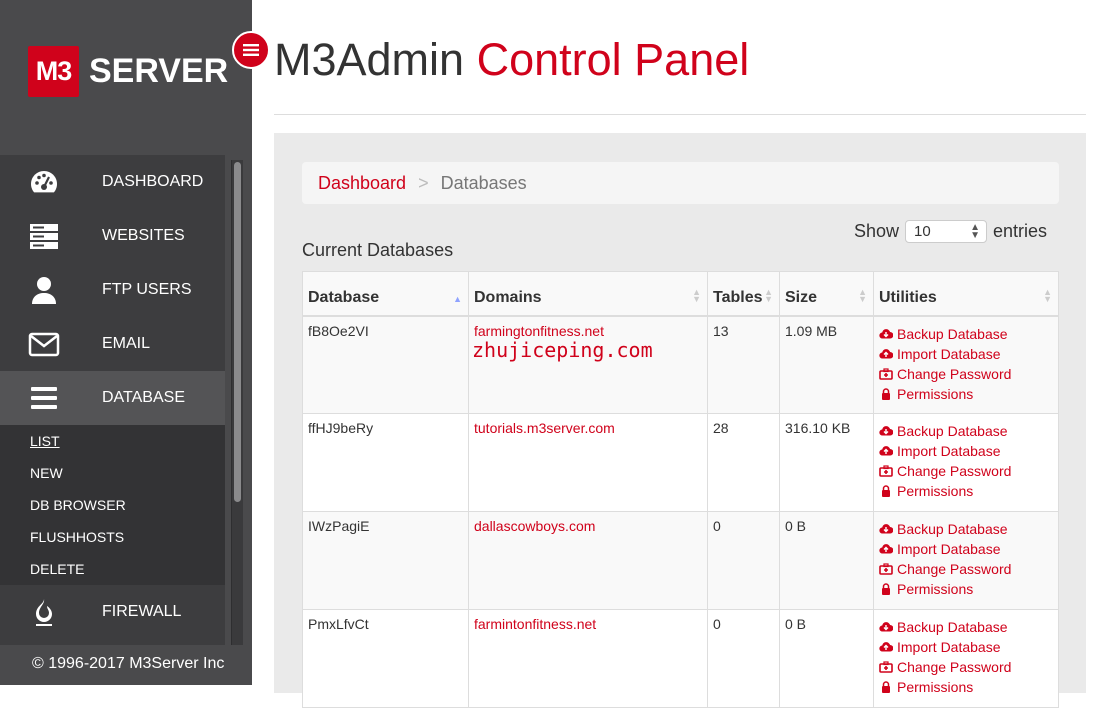 This screenshot has width=1096, height=708. Describe the element at coordinates (51, 398) in the screenshot. I see `bars-icon` at that location.